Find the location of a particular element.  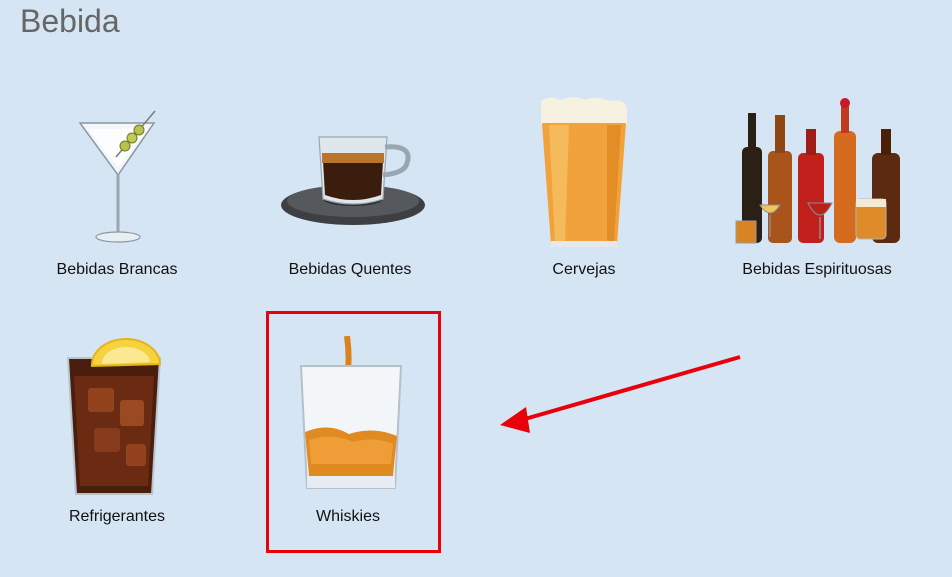

category-bebidas-espirituosas: Bebidas Espirituosas is located at coordinates (817, 195).